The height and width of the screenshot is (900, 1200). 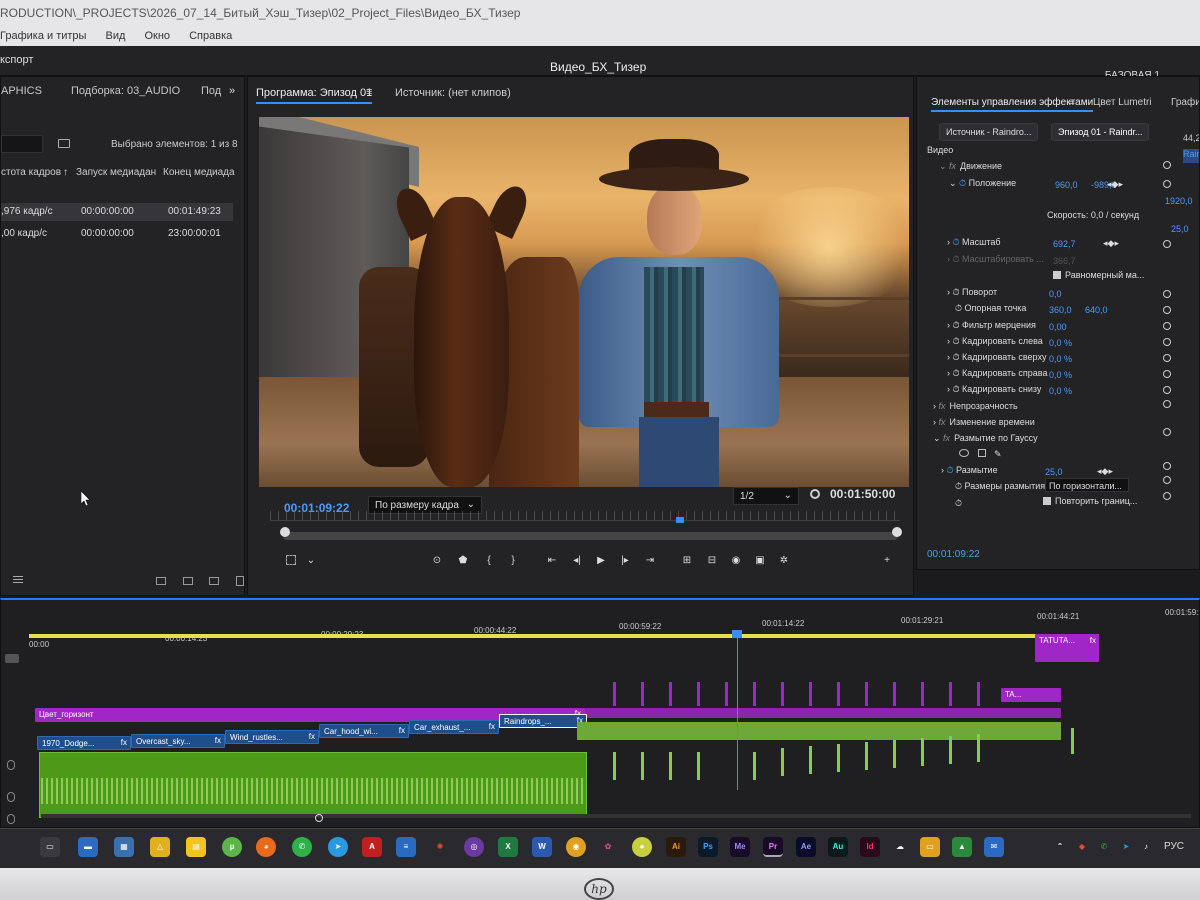 I want to click on freeform-icon, so click(x=161, y=581).